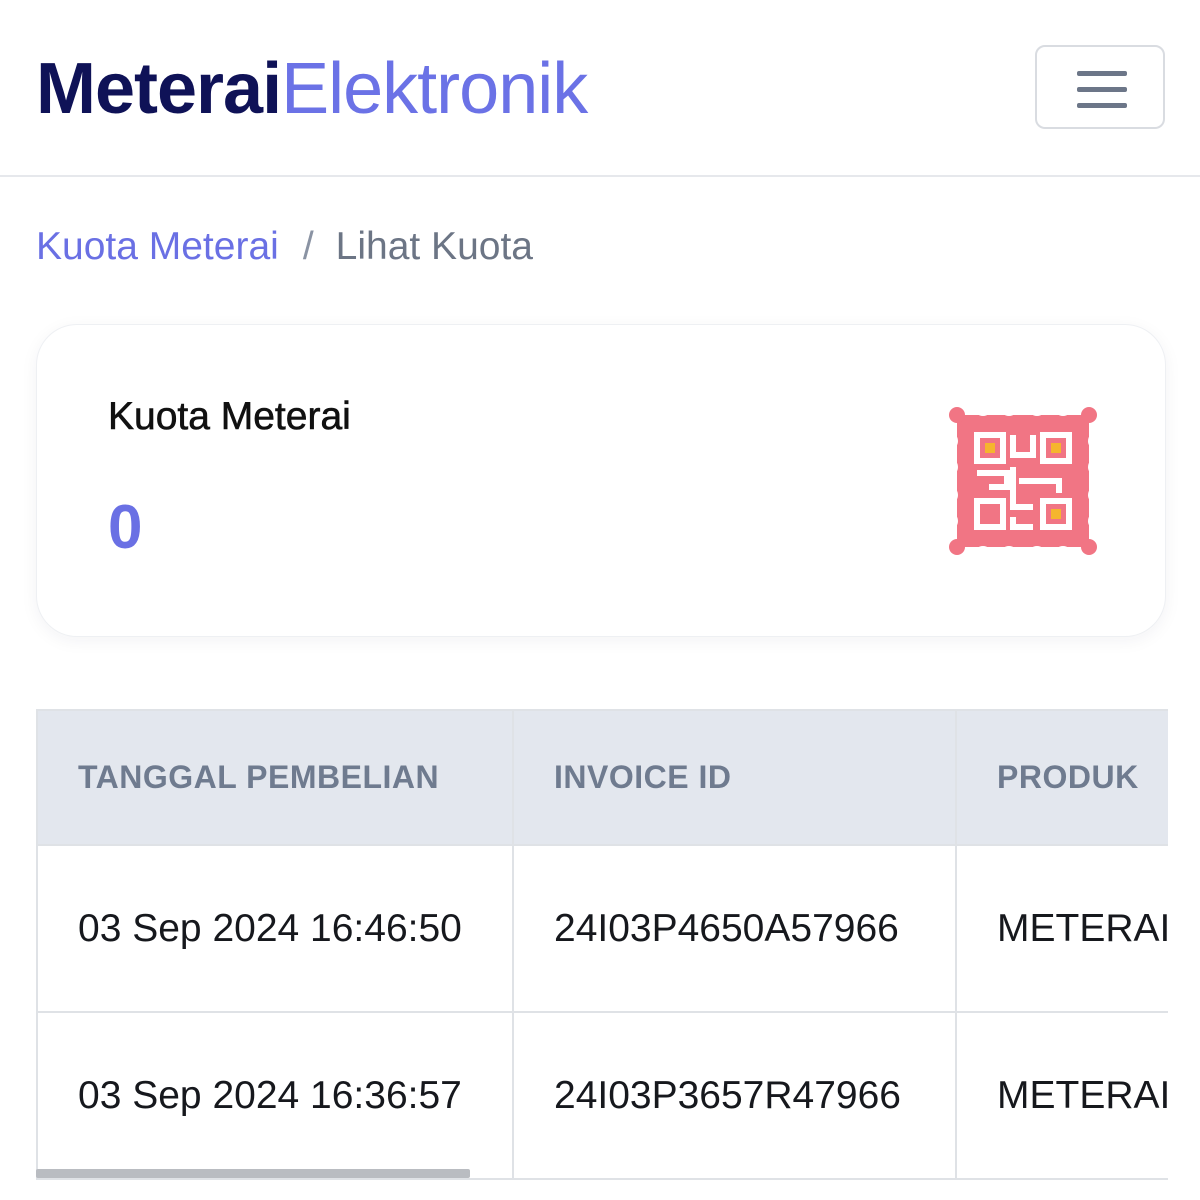  Describe the element at coordinates (157, 246) in the screenshot. I see `breadcrumb-link-kuota-meterai: Kuota Meterai` at that location.